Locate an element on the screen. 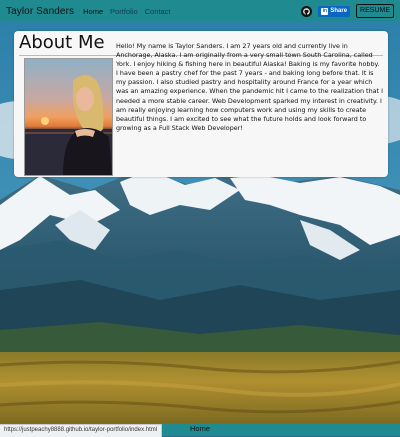  linkedin-share-button: in Share is located at coordinates (334, 11).